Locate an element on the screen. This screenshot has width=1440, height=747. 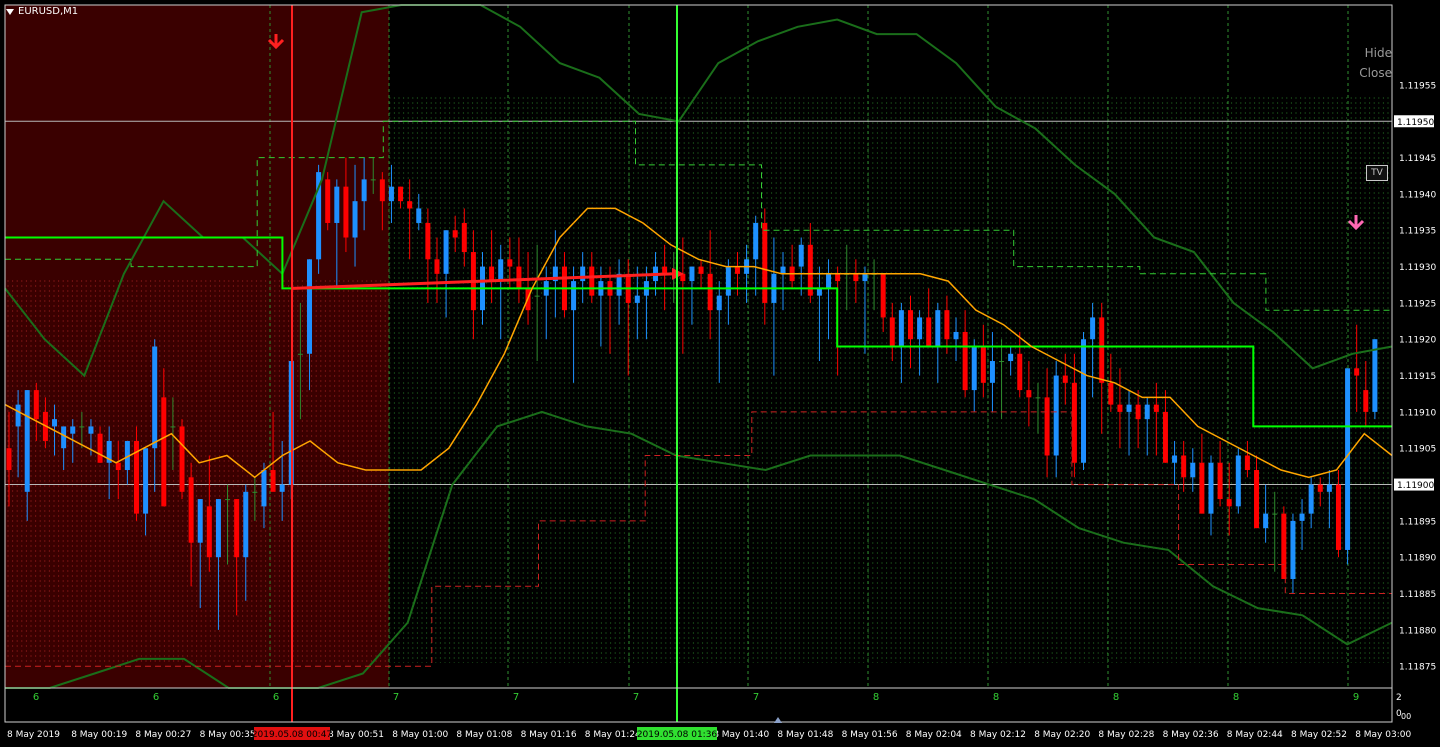
x-tick-label: 8 May 01:08 is located at coordinates (484, 735).